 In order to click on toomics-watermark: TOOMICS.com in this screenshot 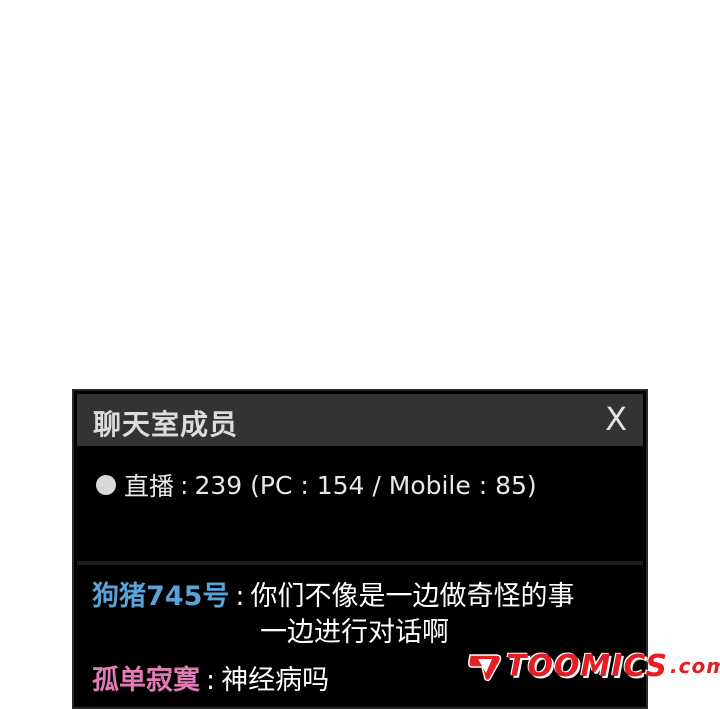, I will do `click(593, 666)`.